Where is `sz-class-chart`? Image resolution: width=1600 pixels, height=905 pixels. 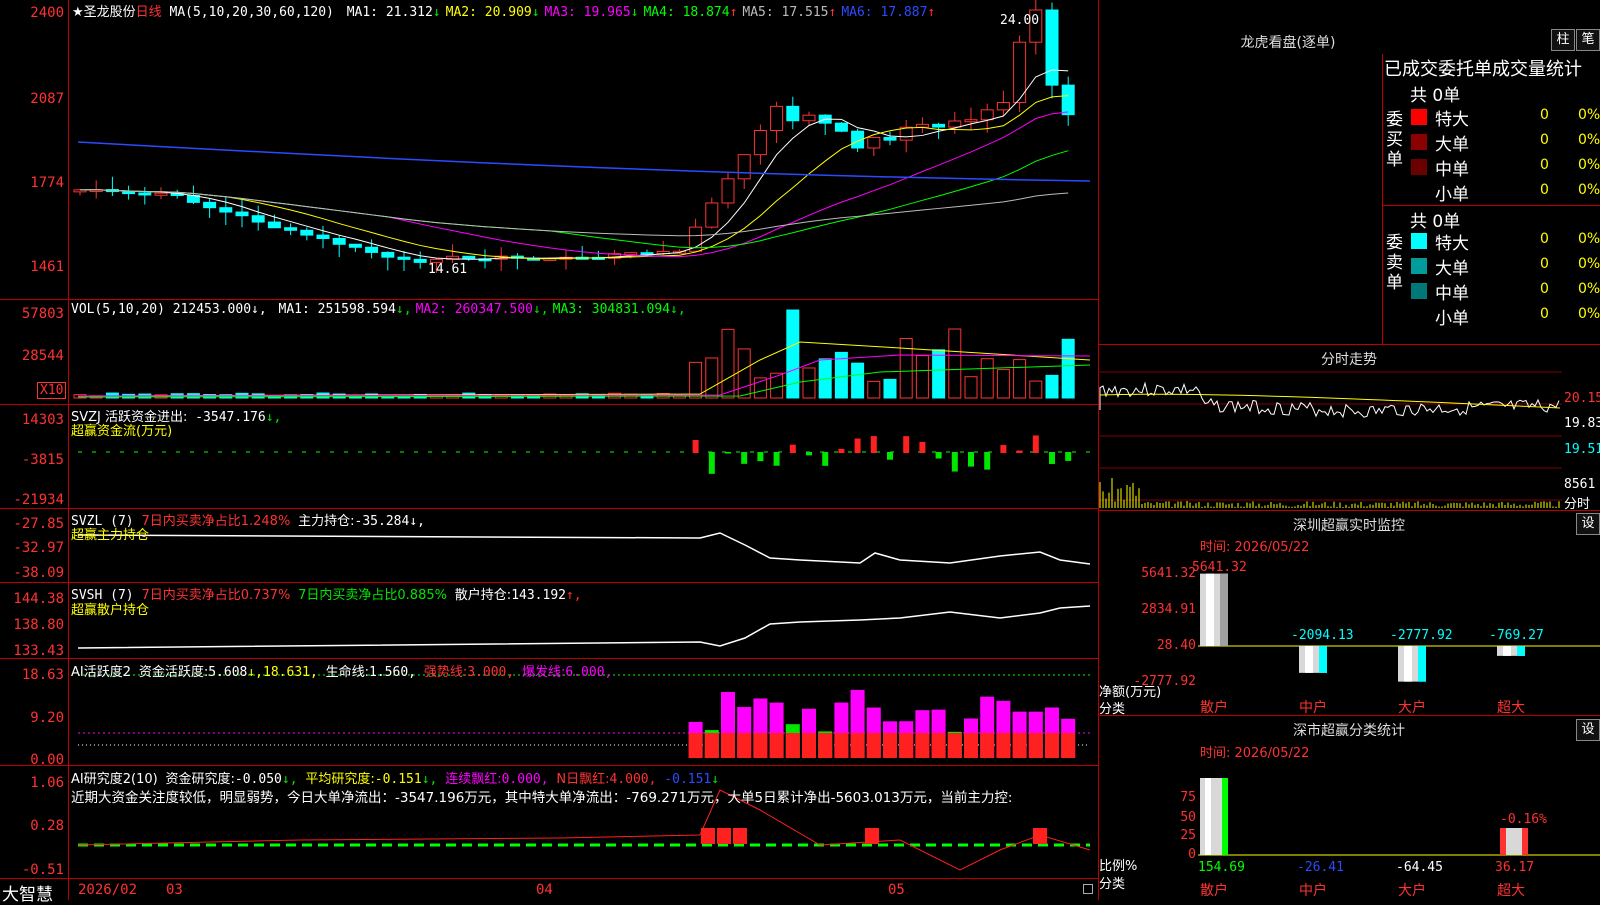 sz-class-chart is located at coordinates (1399, 817).